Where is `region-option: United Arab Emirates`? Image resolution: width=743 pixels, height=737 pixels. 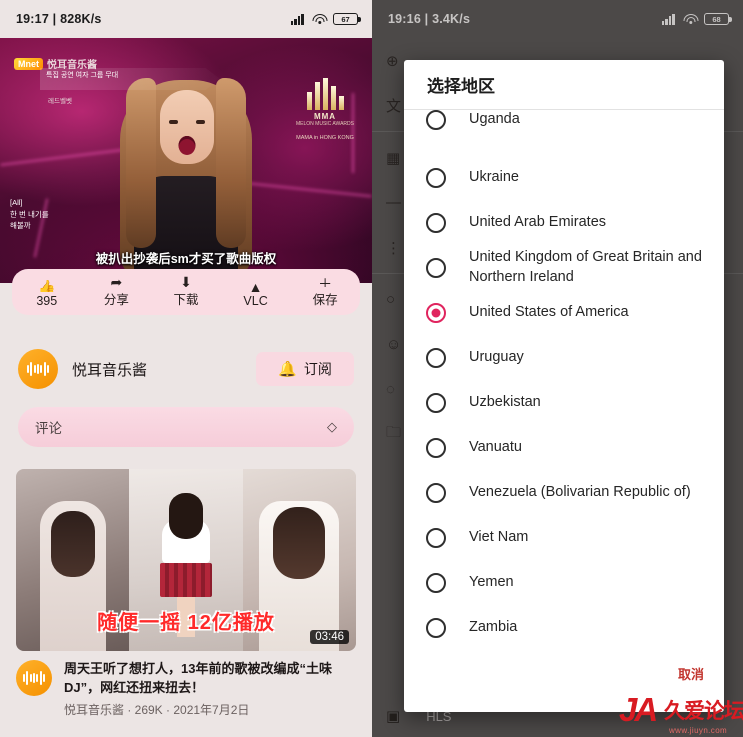
region-option: United Arab Emirates is located at coordinates (564, 222).